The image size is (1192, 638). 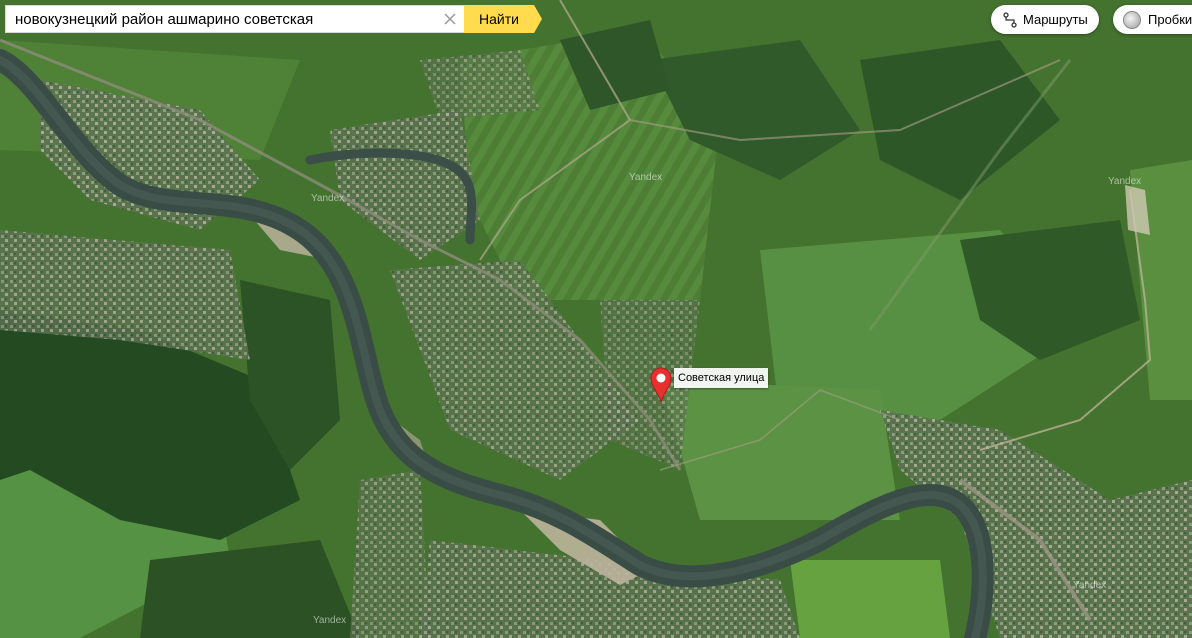 What do you see at coordinates (499, 19) in the screenshot?
I see `find-button-label: Найти` at bounding box center [499, 19].